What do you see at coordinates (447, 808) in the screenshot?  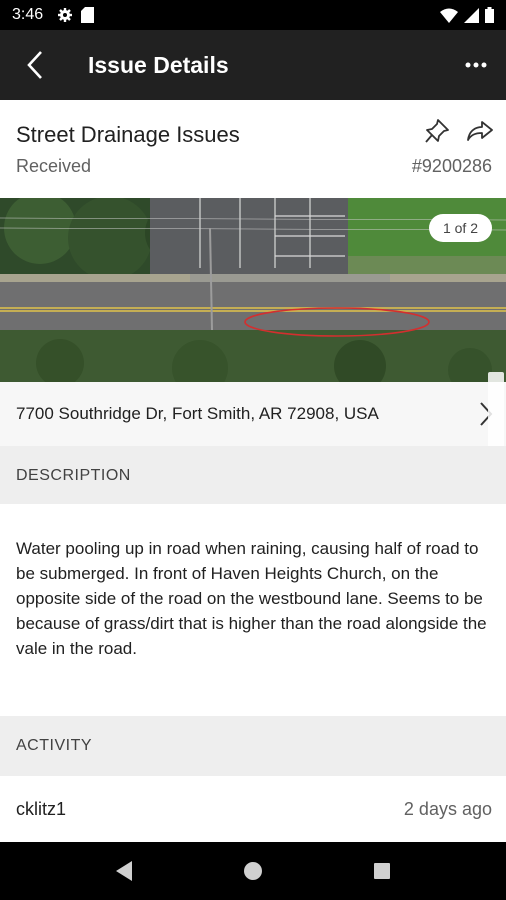 I see `activity-time: 2 days ago` at bounding box center [447, 808].